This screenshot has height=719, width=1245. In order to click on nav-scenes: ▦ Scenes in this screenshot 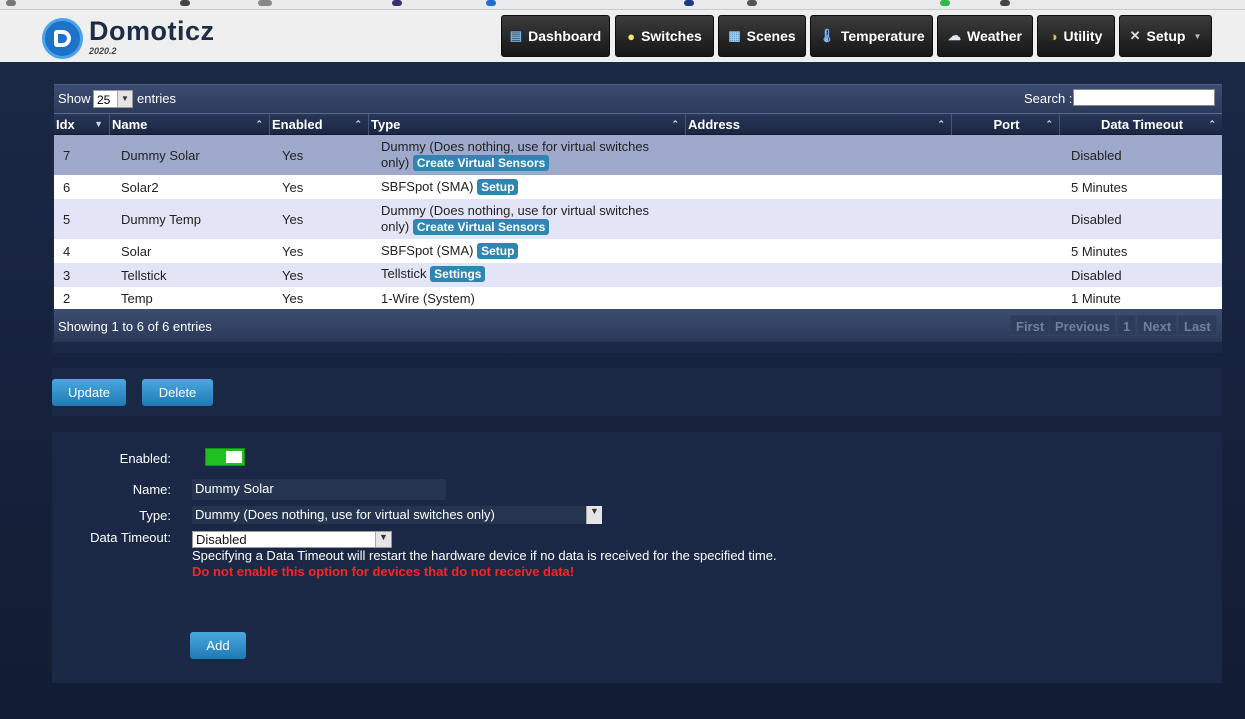, I will do `click(762, 36)`.